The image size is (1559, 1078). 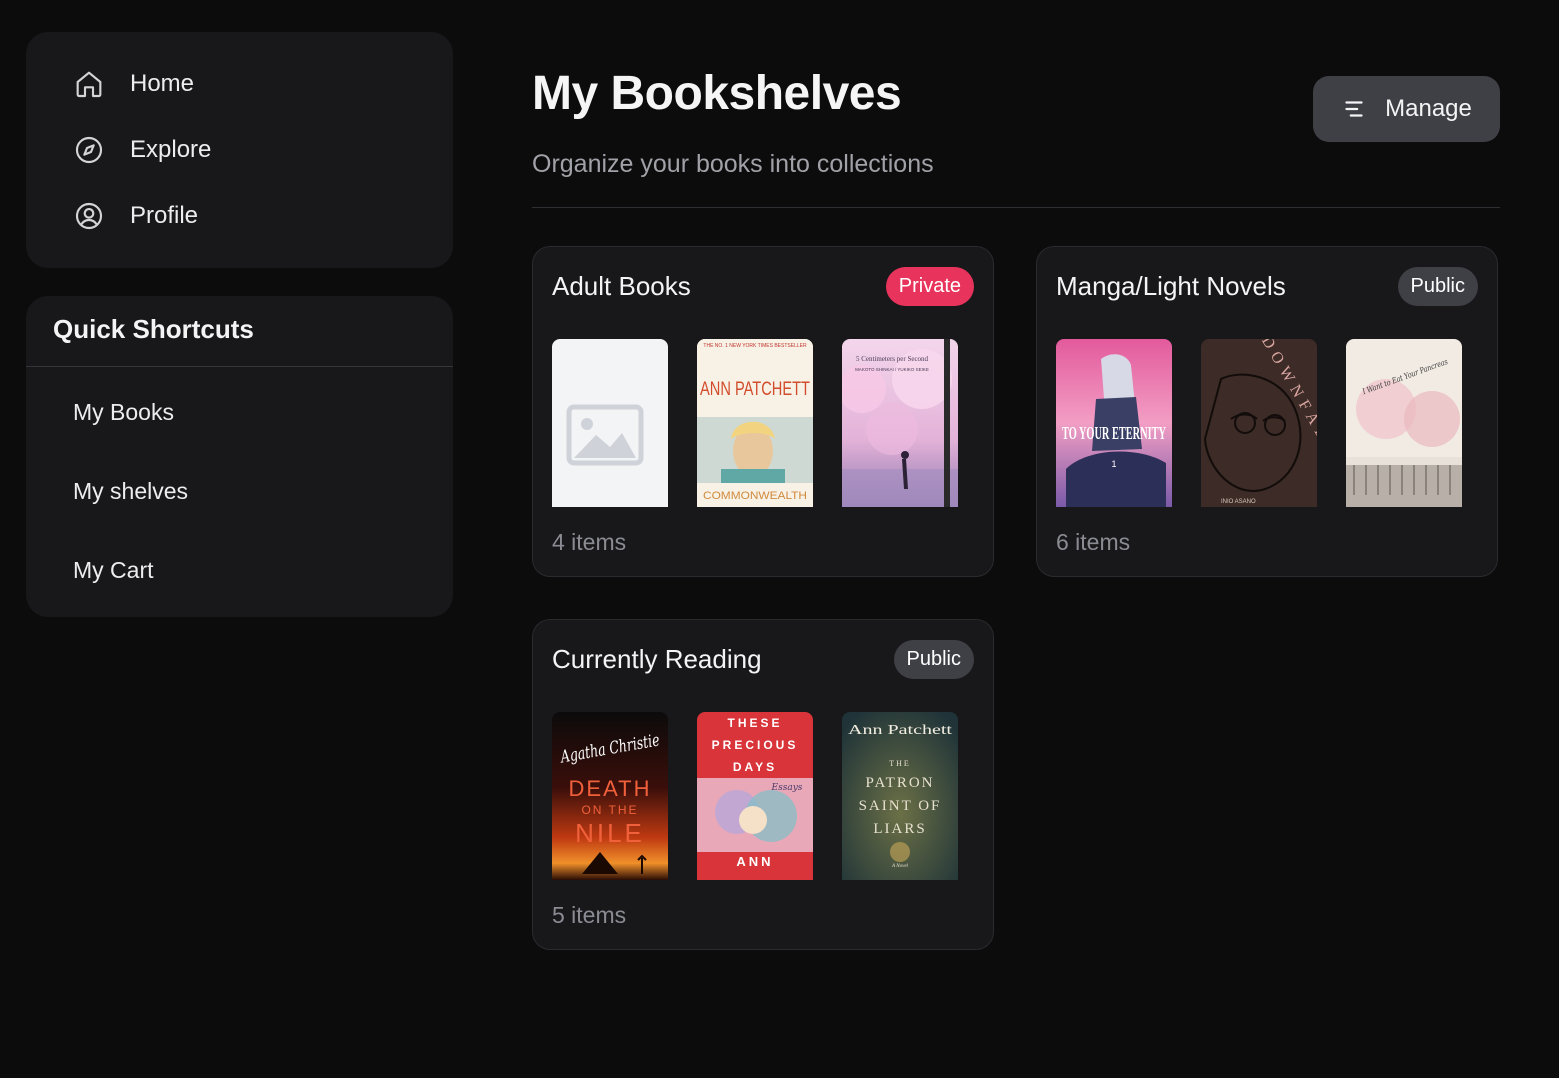 I want to click on book-title-line: SAINT OF, so click(x=900, y=806).